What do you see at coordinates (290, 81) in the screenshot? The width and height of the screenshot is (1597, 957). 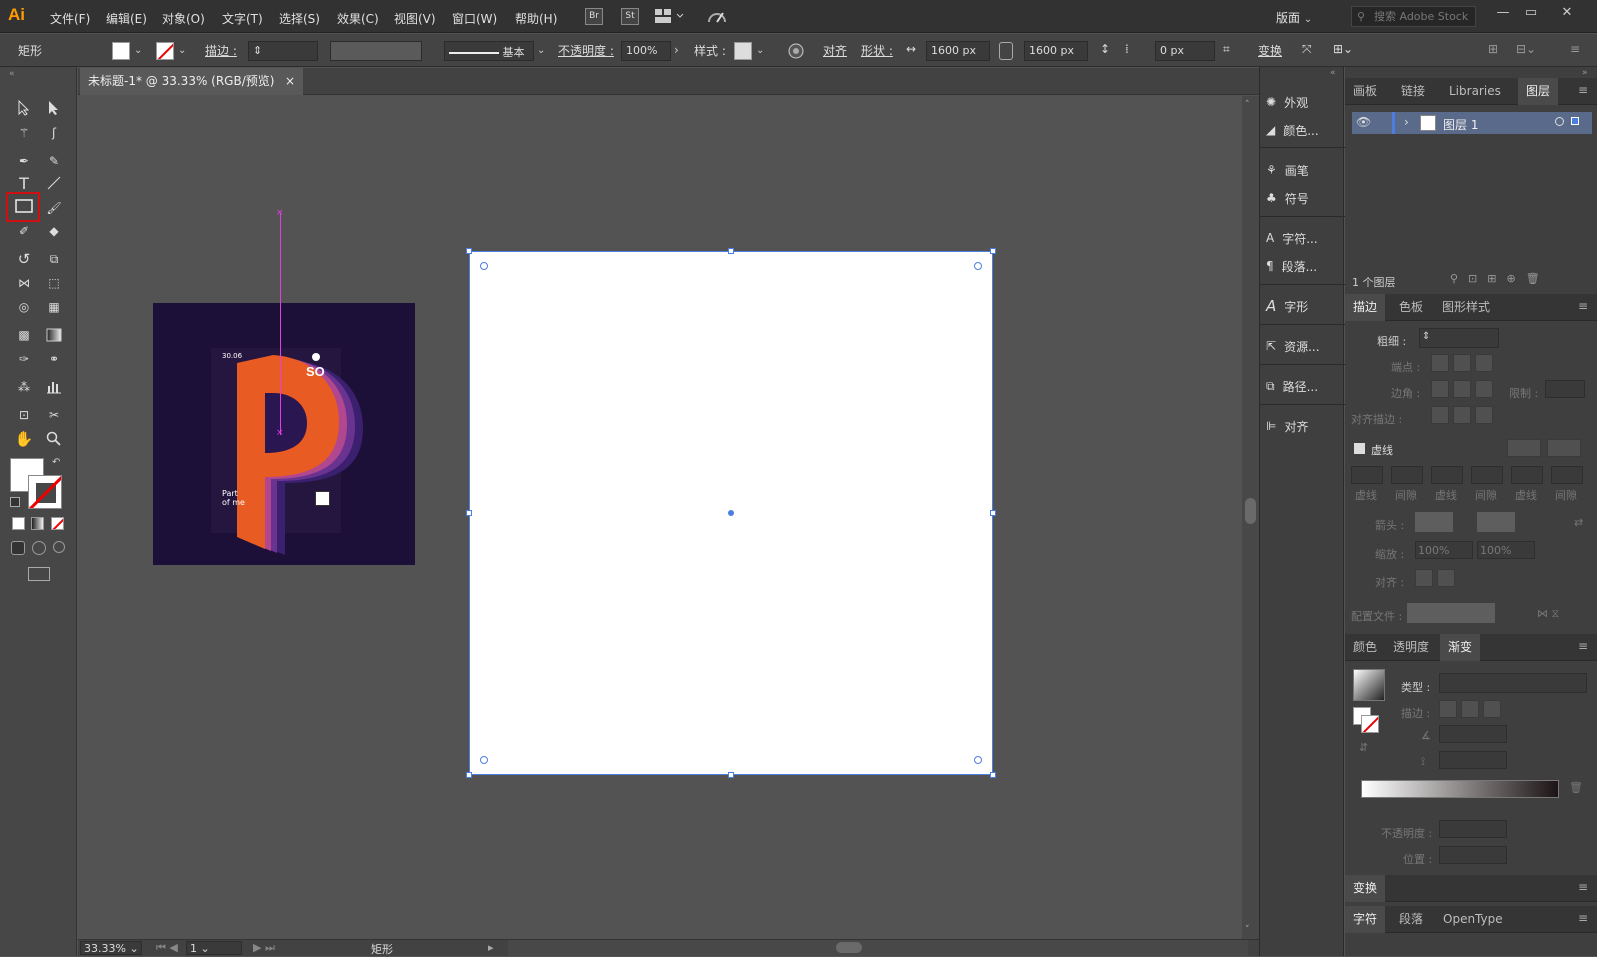 I see `close-tab-icon: ×` at bounding box center [290, 81].